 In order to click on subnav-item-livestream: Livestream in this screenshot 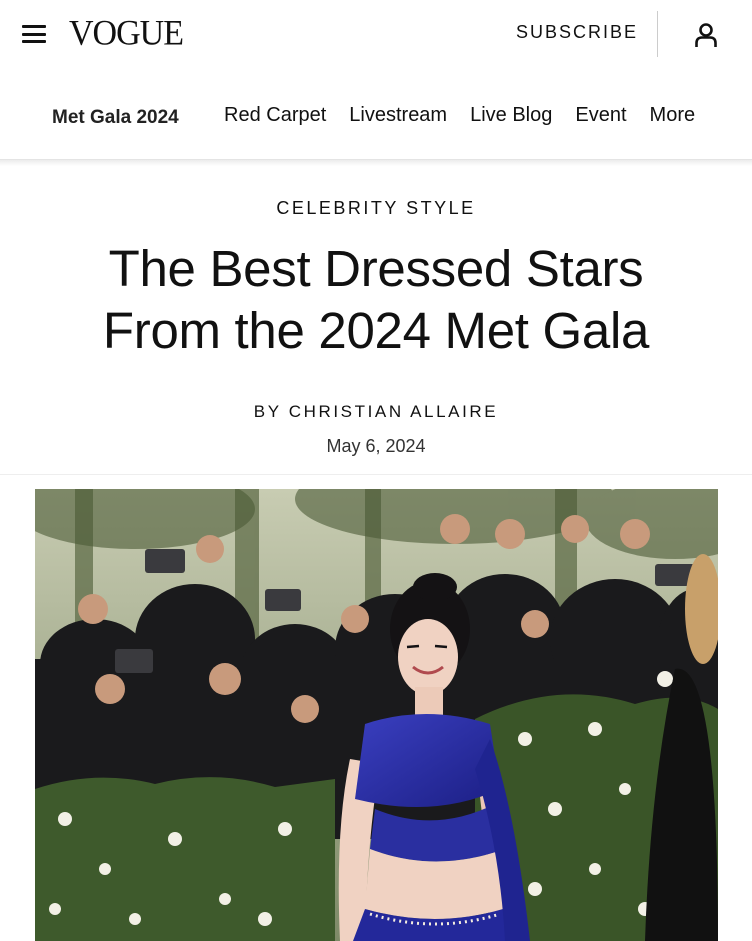, I will do `click(398, 115)`.